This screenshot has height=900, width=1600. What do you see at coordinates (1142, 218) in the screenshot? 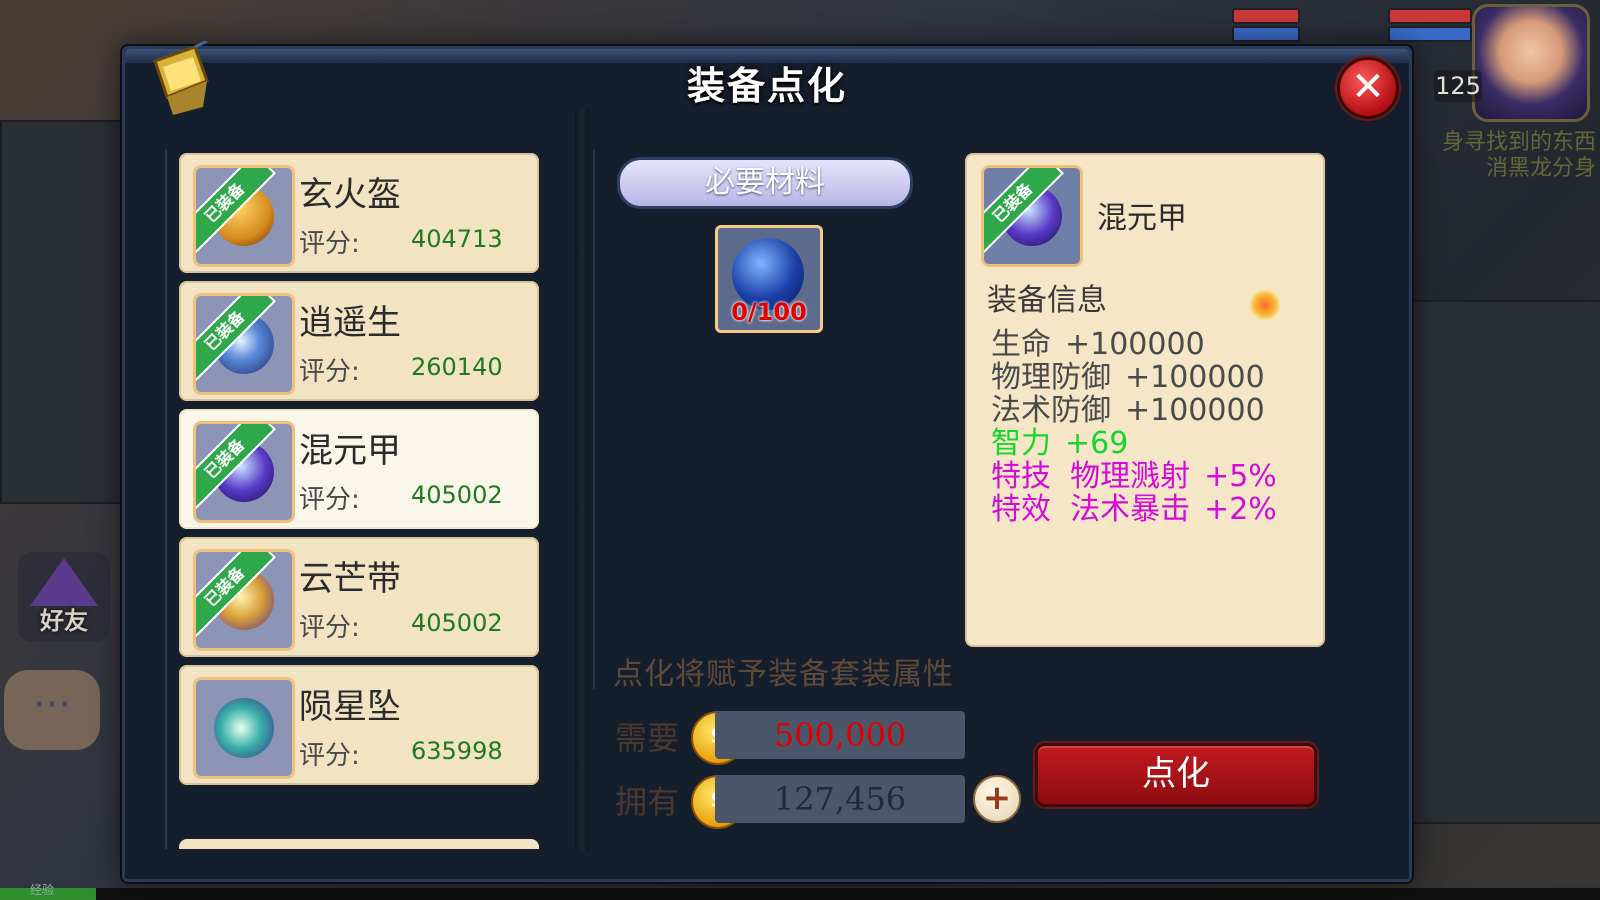
I see `info-item-name: 混元甲` at bounding box center [1142, 218].